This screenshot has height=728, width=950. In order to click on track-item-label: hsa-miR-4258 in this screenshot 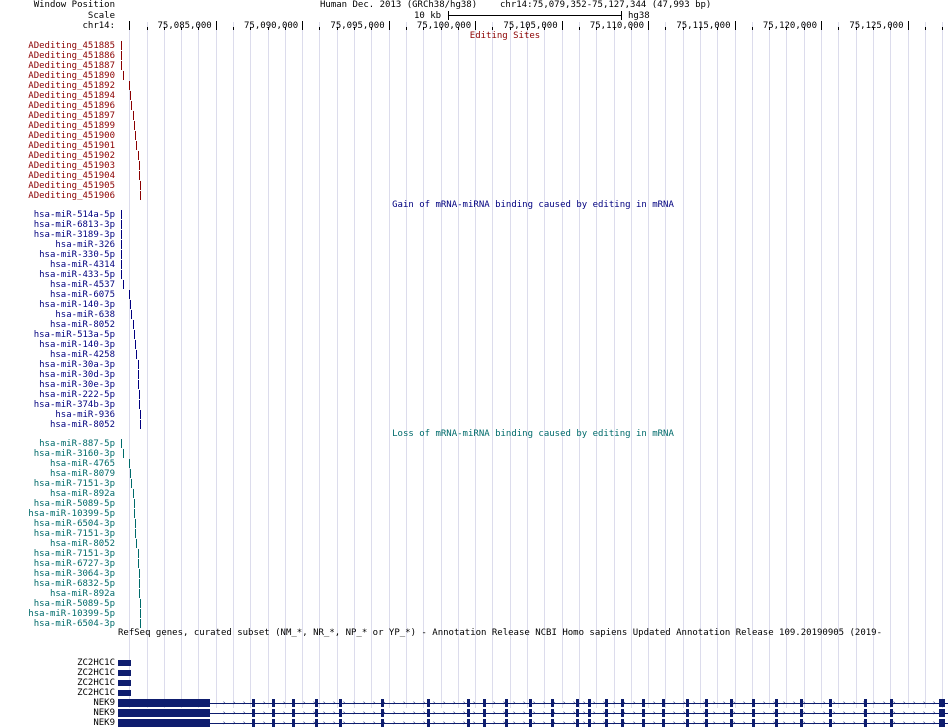, I will do `click(82, 355)`.